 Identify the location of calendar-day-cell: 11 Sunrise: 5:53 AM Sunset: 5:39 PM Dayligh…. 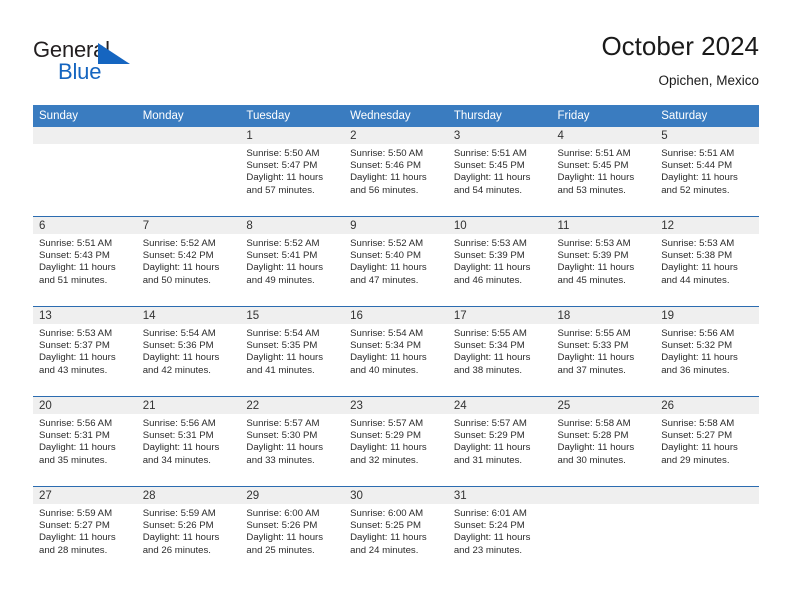
(603, 261).